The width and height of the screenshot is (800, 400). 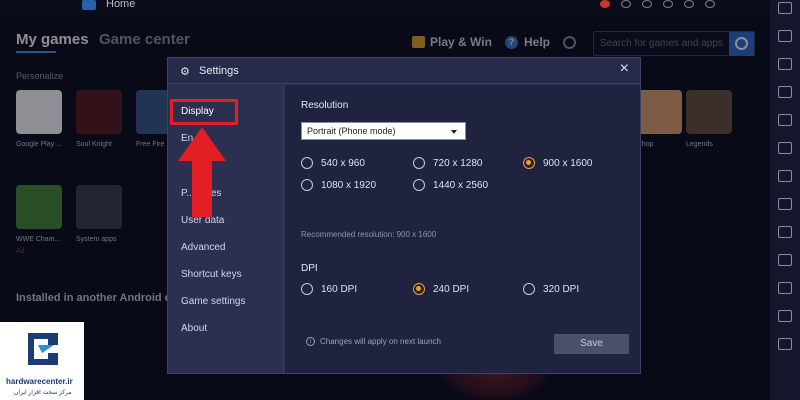 I want to click on radio-label: 160 DPI, so click(x=339, y=289).